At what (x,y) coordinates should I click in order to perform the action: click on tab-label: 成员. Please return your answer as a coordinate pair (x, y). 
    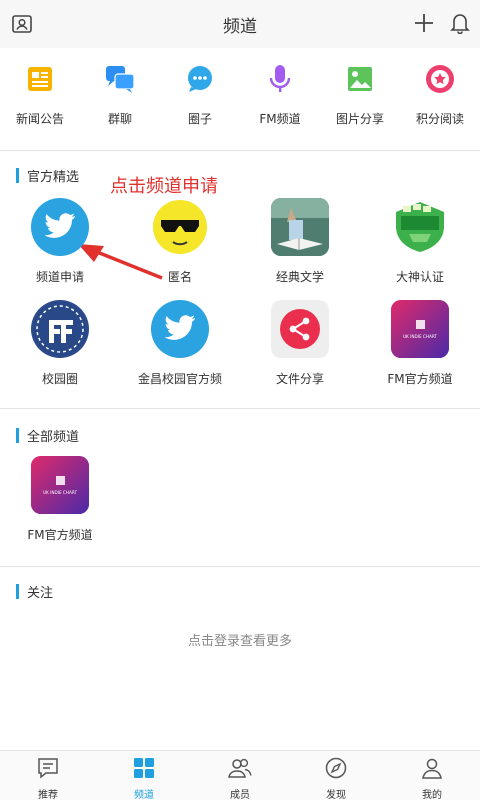
    Looking at the image, I should click on (240, 795).